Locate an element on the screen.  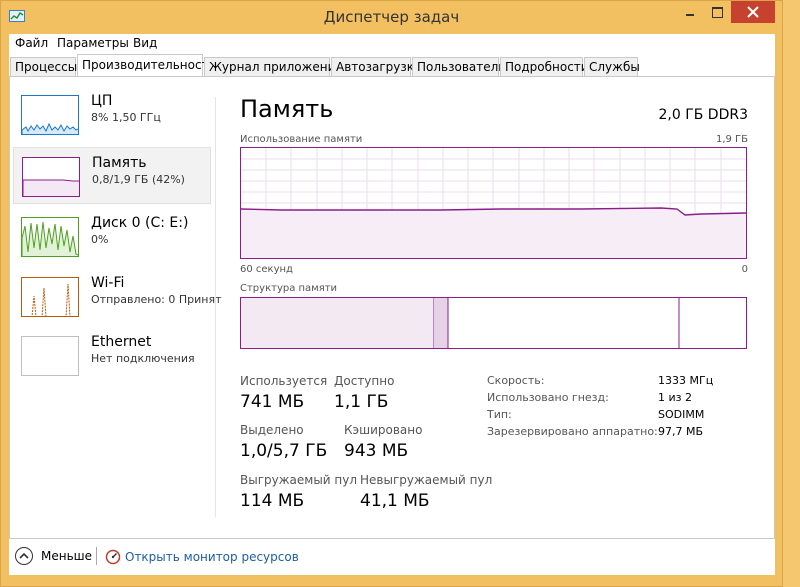
sidebar-item-cpu: ЦП 8% 1,50 ГГц is located at coordinates (112, 114).